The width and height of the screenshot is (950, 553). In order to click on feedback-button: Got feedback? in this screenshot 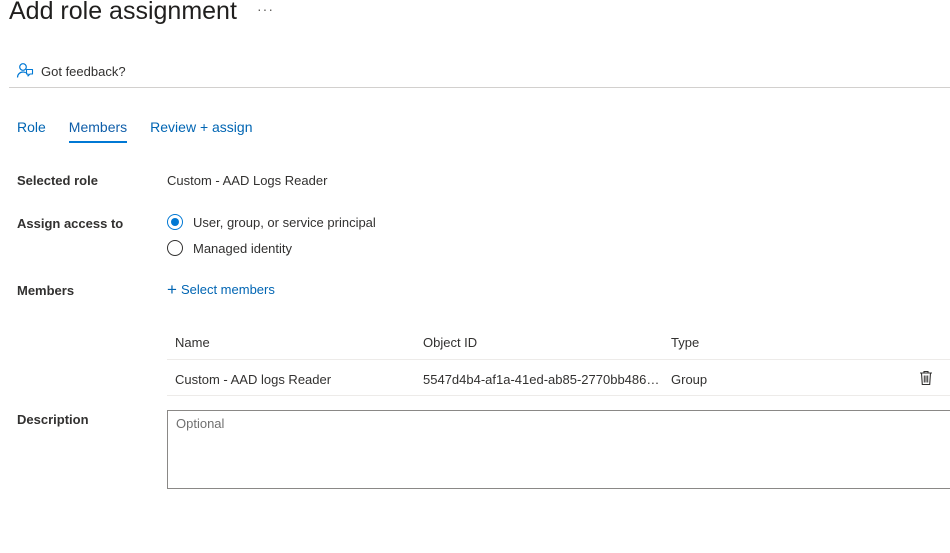, I will do `click(71, 71)`.